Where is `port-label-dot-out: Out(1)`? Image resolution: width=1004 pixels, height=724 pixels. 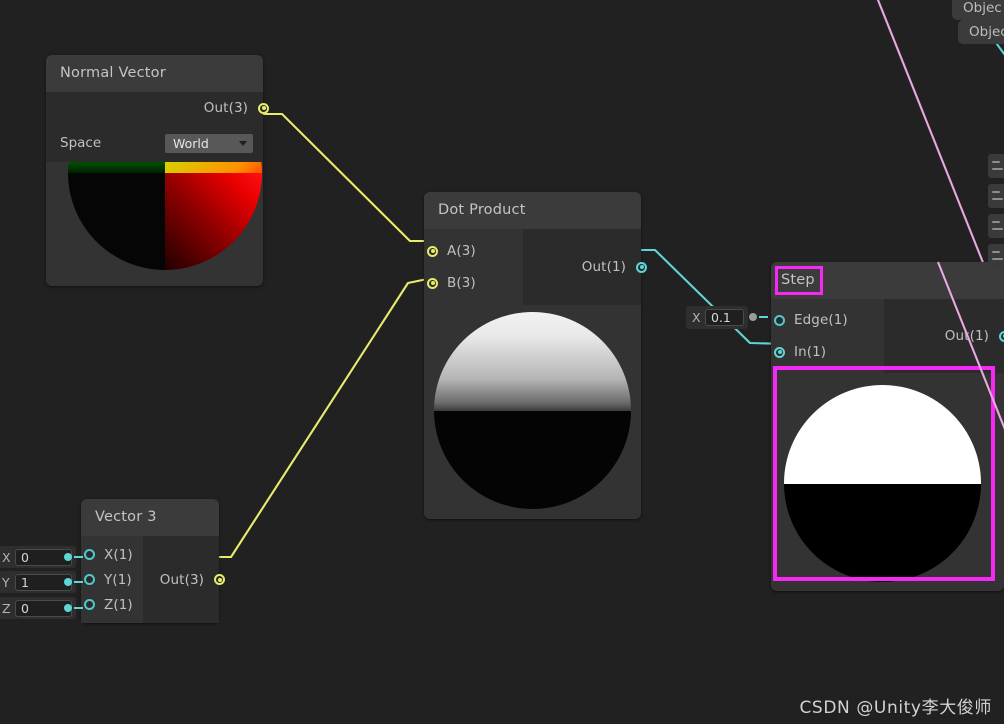 port-label-dot-out: Out(1) is located at coordinates (603, 267).